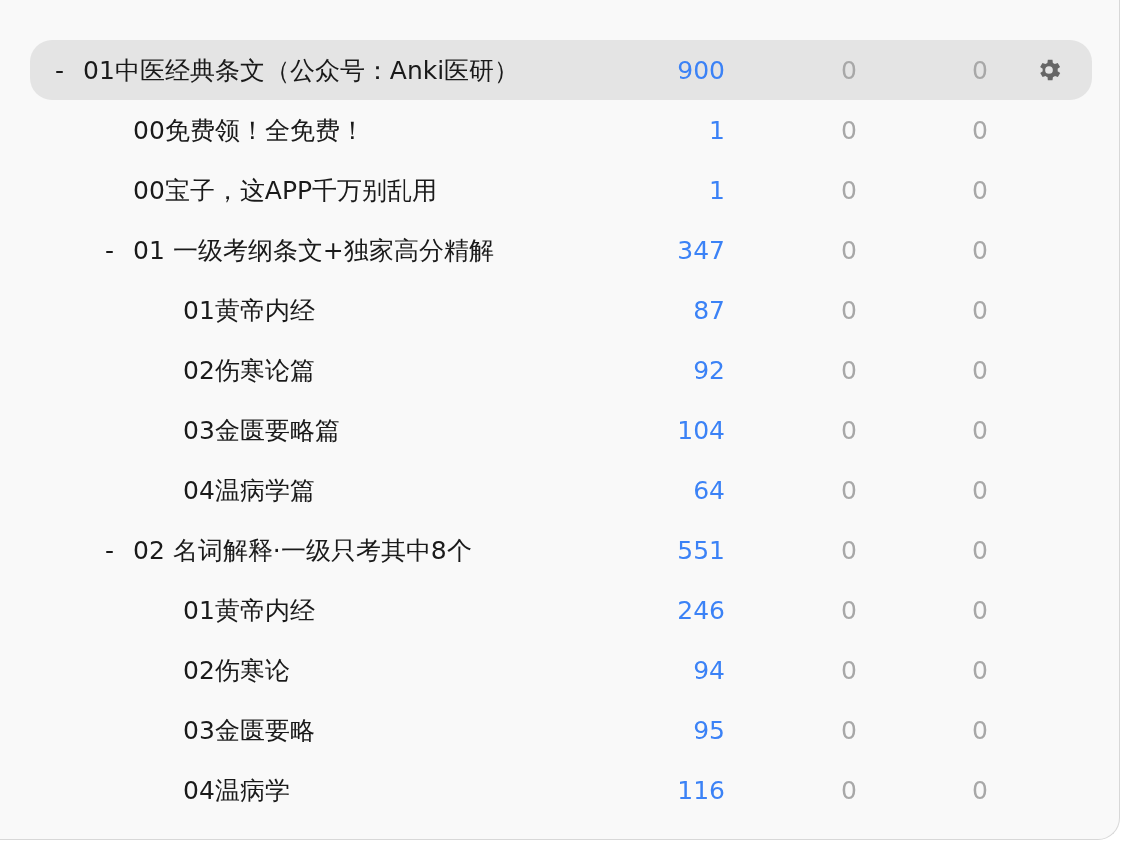 This screenshot has height=847, width=1123. What do you see at coordinates (302, 550) in the screenshot?
I see `deck-name: 02 名词解释·一级只考其中8个` at bounding box center [302, 550].